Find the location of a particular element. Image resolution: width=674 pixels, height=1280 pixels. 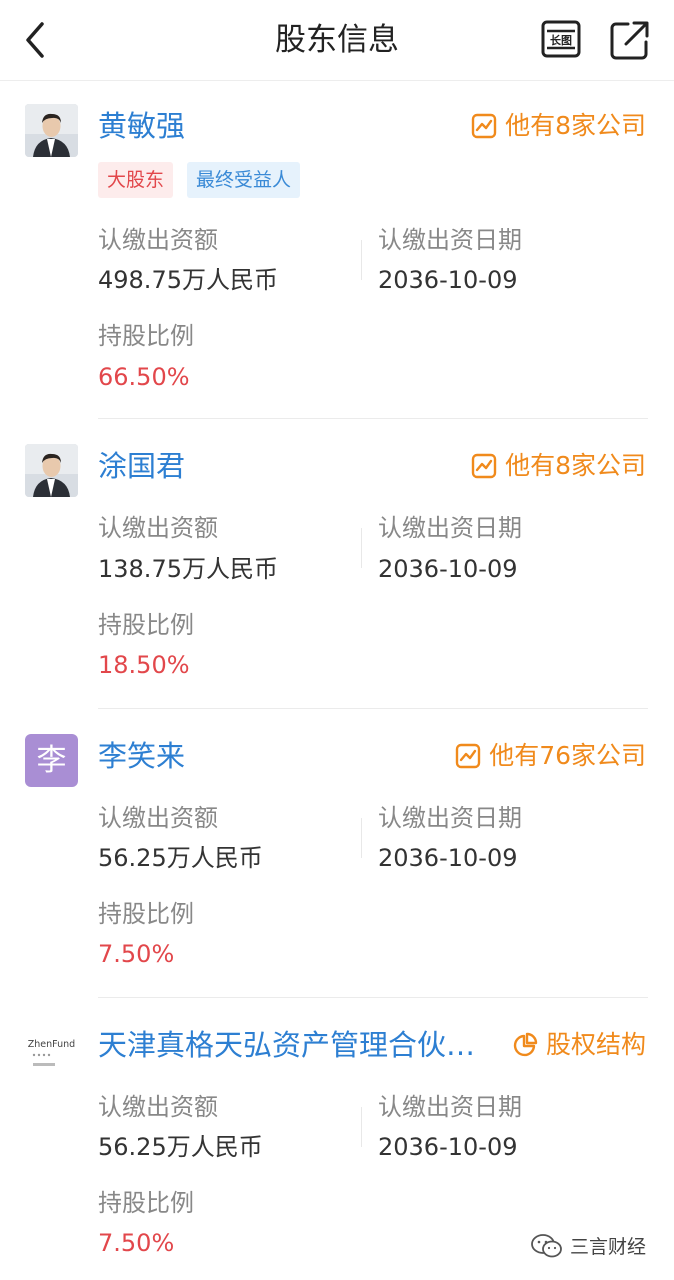

tag-list: 大股东 最终受益人 is located at coordinates (206, 180).